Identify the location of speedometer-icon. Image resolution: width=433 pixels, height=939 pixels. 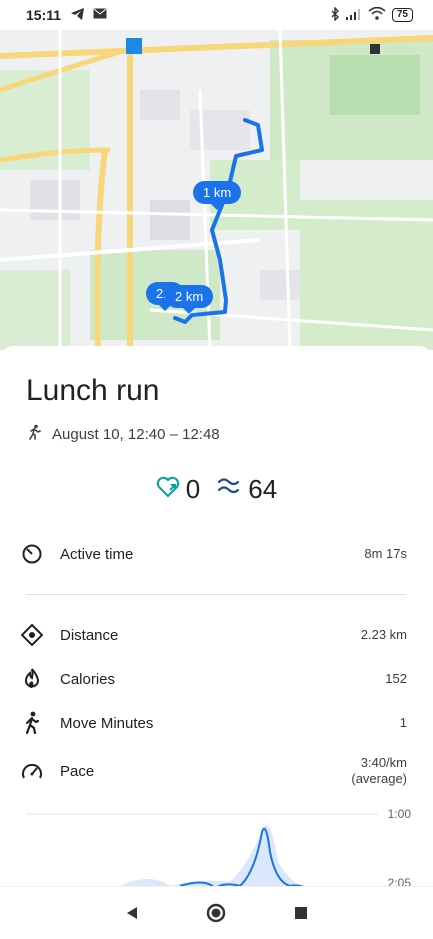
(32, 771).